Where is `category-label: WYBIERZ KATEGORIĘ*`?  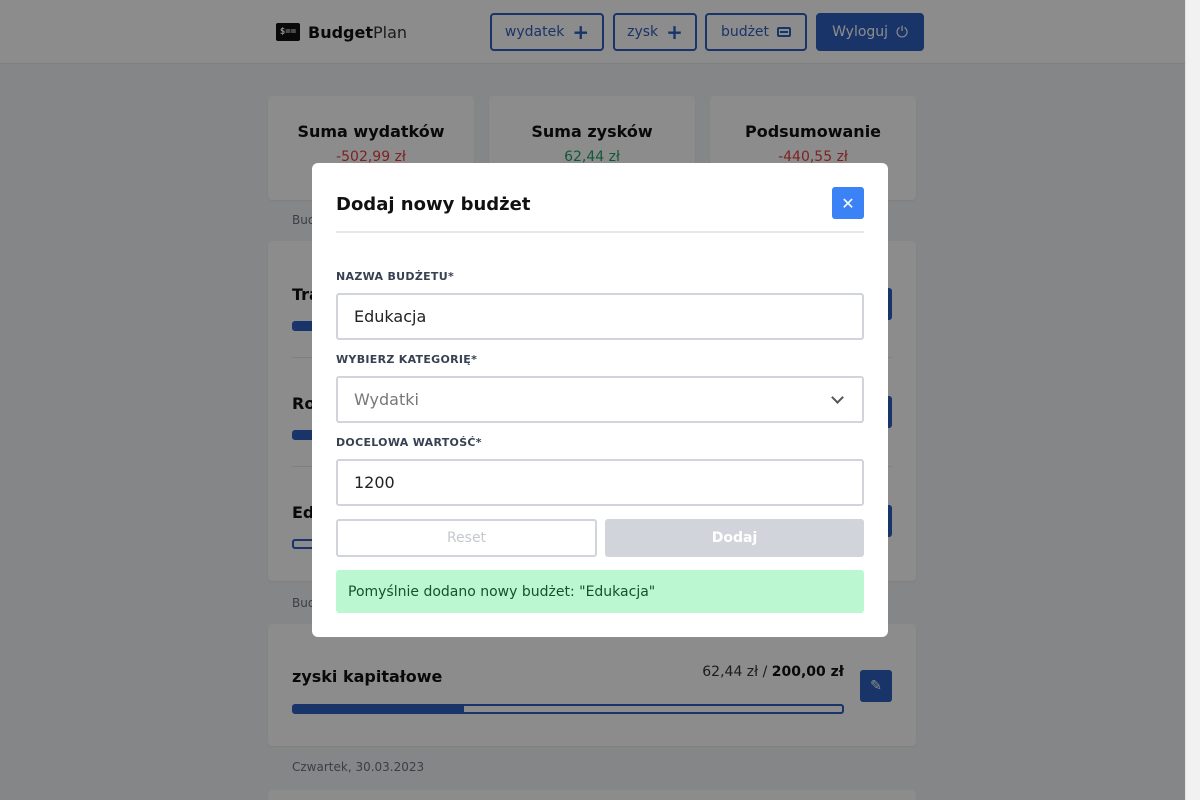
category-label: WYBIERZ KATEGORIĘ* is located at coordinates (407, 359).